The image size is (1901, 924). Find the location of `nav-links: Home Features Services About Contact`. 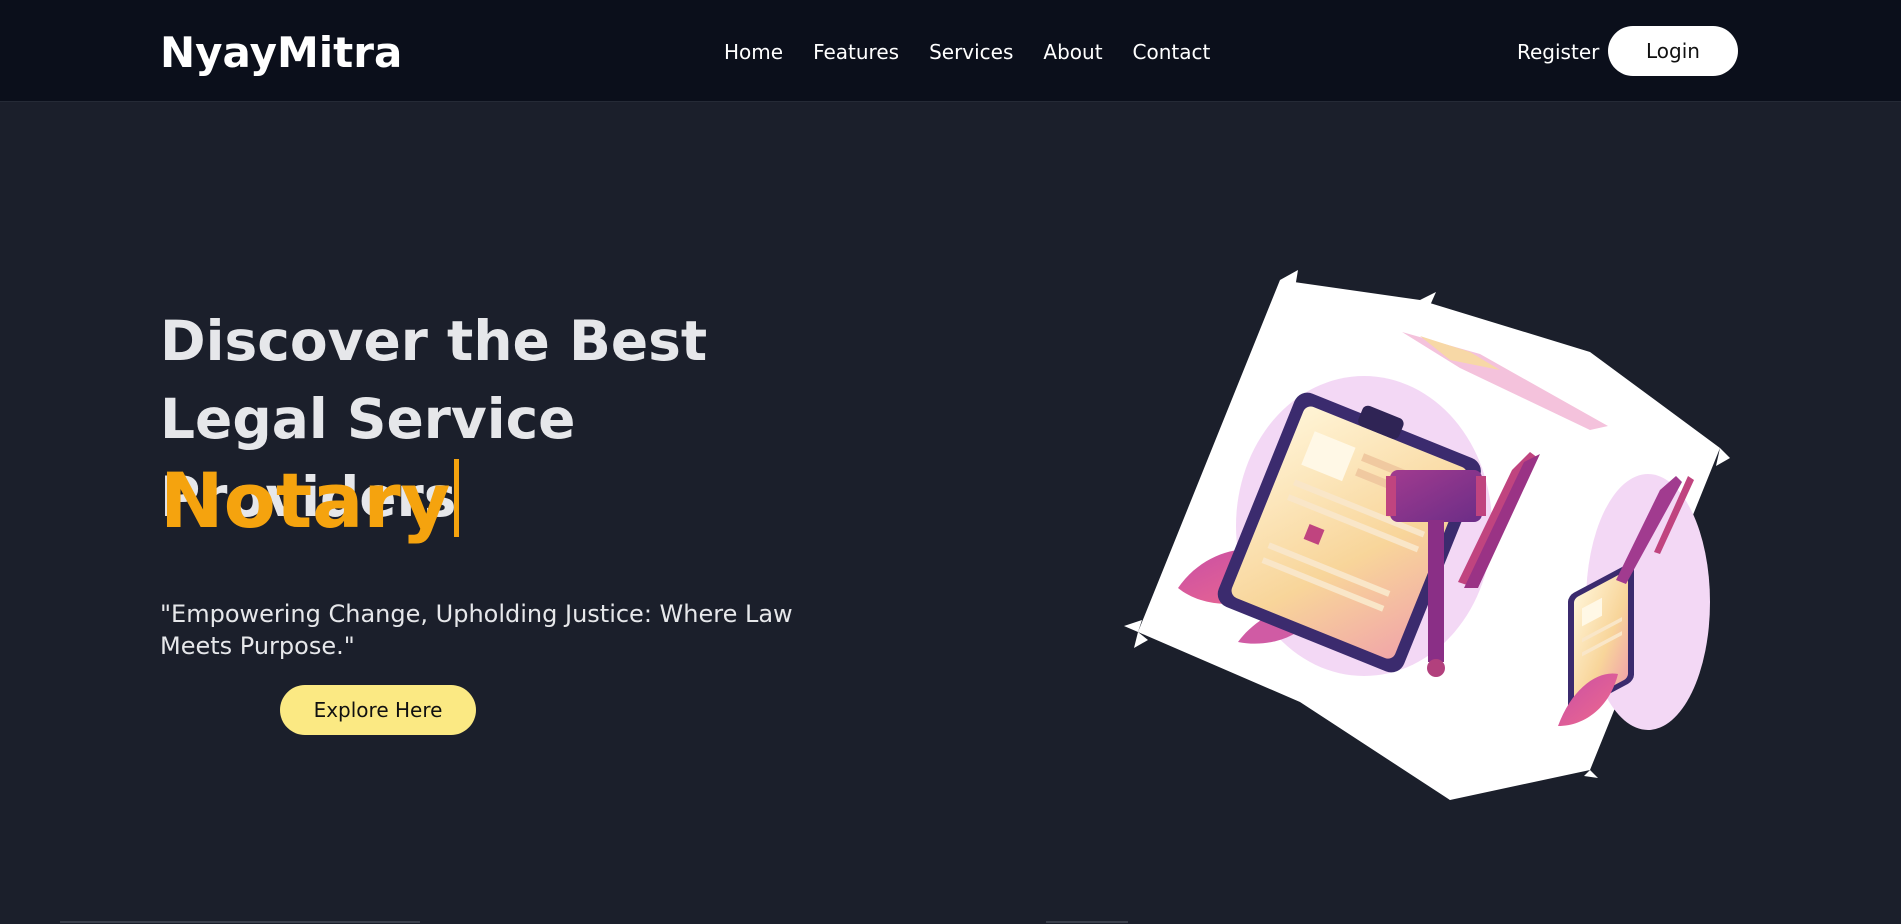

nav-links: Home Features Services About Contact is located at coordinates (967, 52).